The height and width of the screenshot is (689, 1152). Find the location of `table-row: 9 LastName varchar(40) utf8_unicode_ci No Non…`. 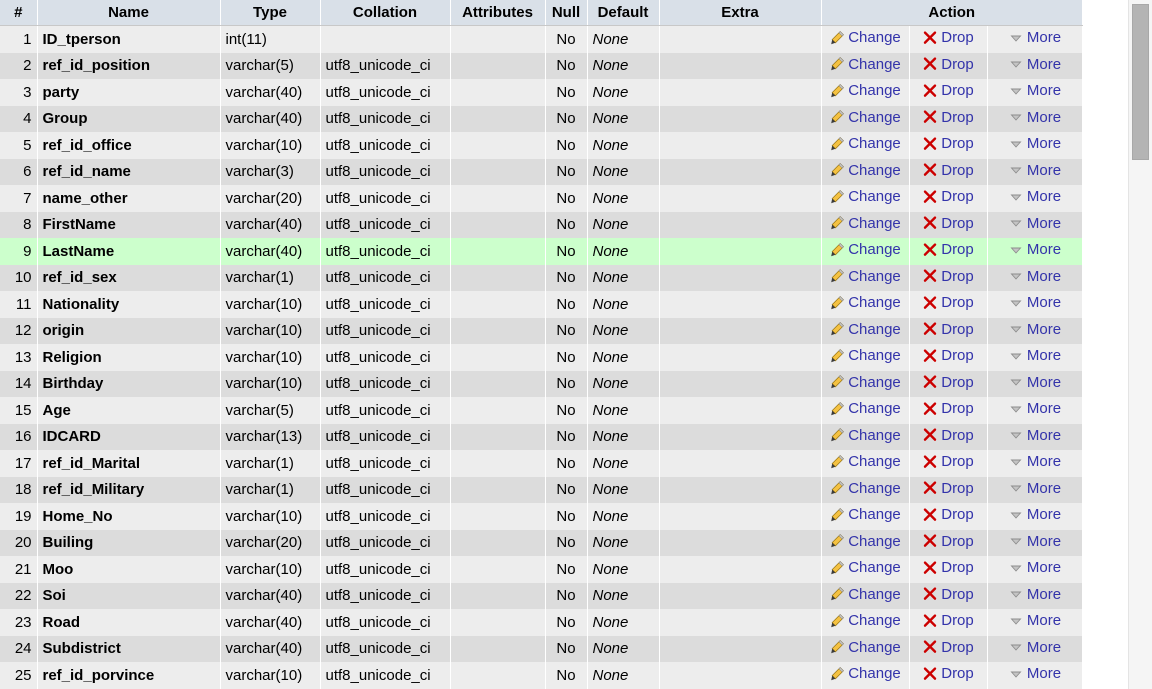

table-row: 9 LastName varchar(40) utf8_unicode_ci No Non… is located at coordinates (541, 251).